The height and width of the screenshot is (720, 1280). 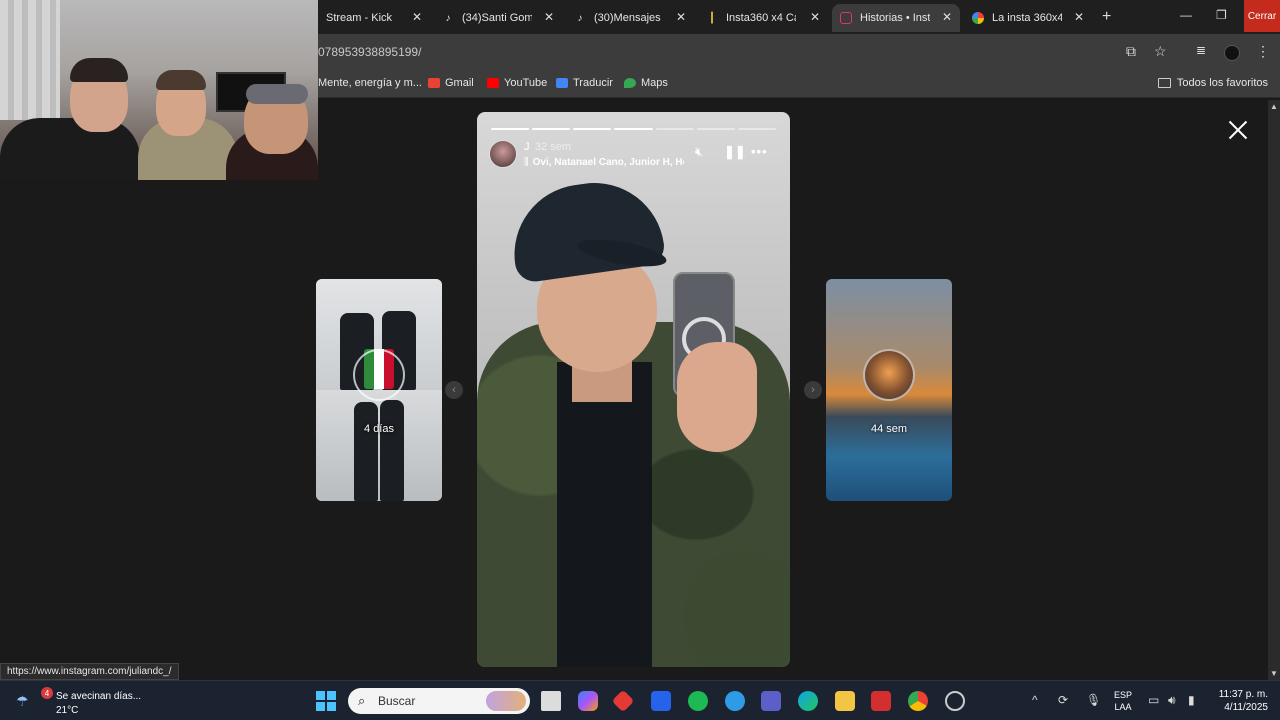 What do you see at coordinates (562, 83) in the screenshot?
I see `translate-icon` at bounding box center [562, 83].